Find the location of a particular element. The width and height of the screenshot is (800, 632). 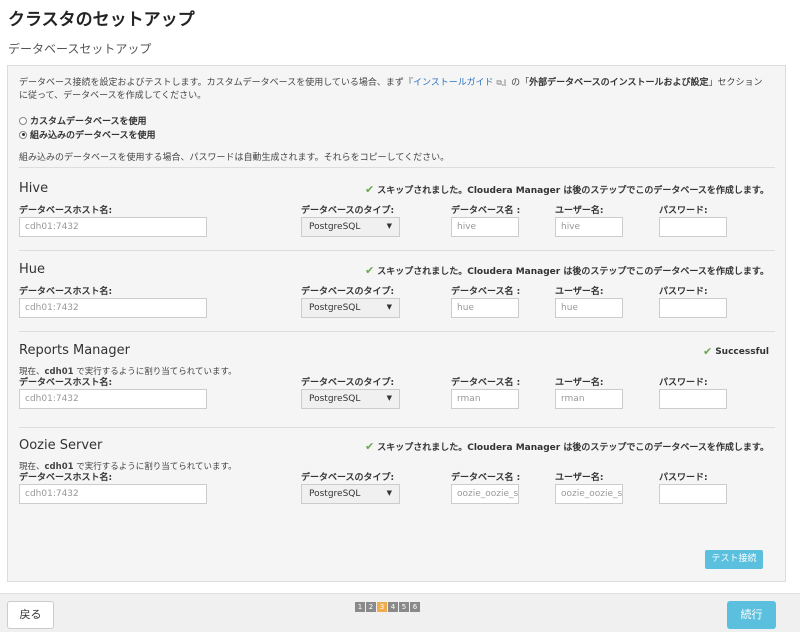

step-3: 3 is located at coordinates (382, 607).